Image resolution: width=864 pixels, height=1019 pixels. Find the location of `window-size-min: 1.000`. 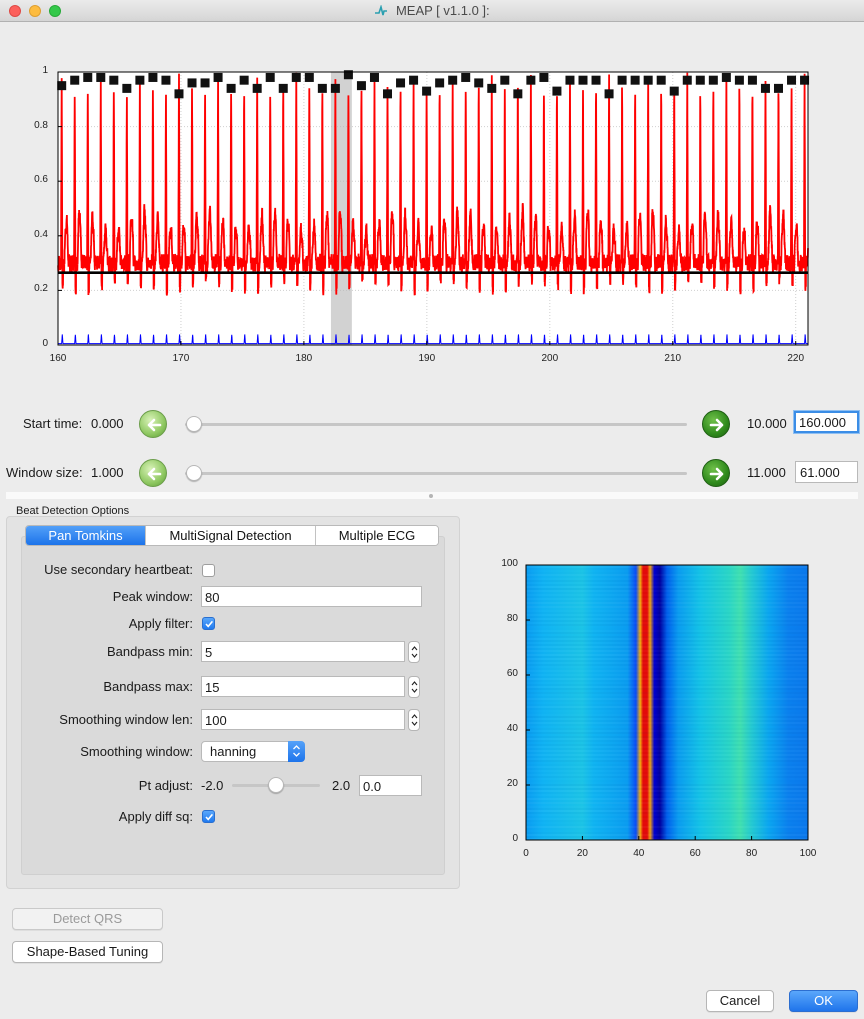

window-size-min: 1.000 is located at coordinates (107, 472).